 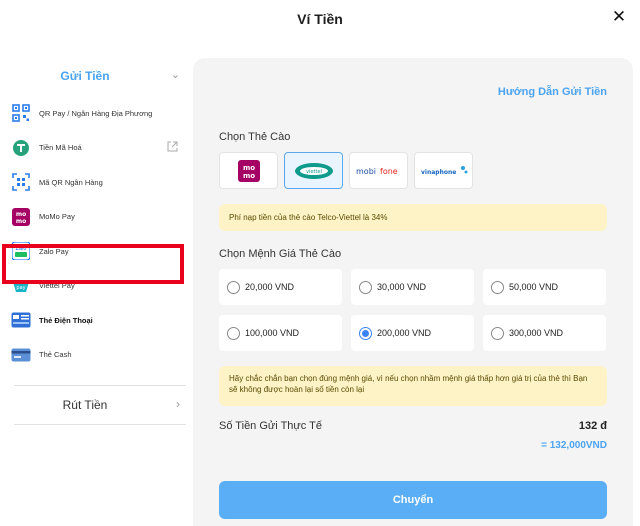 I want to click on viettel-logo-icon: viettel, so click(x=313, y=170).